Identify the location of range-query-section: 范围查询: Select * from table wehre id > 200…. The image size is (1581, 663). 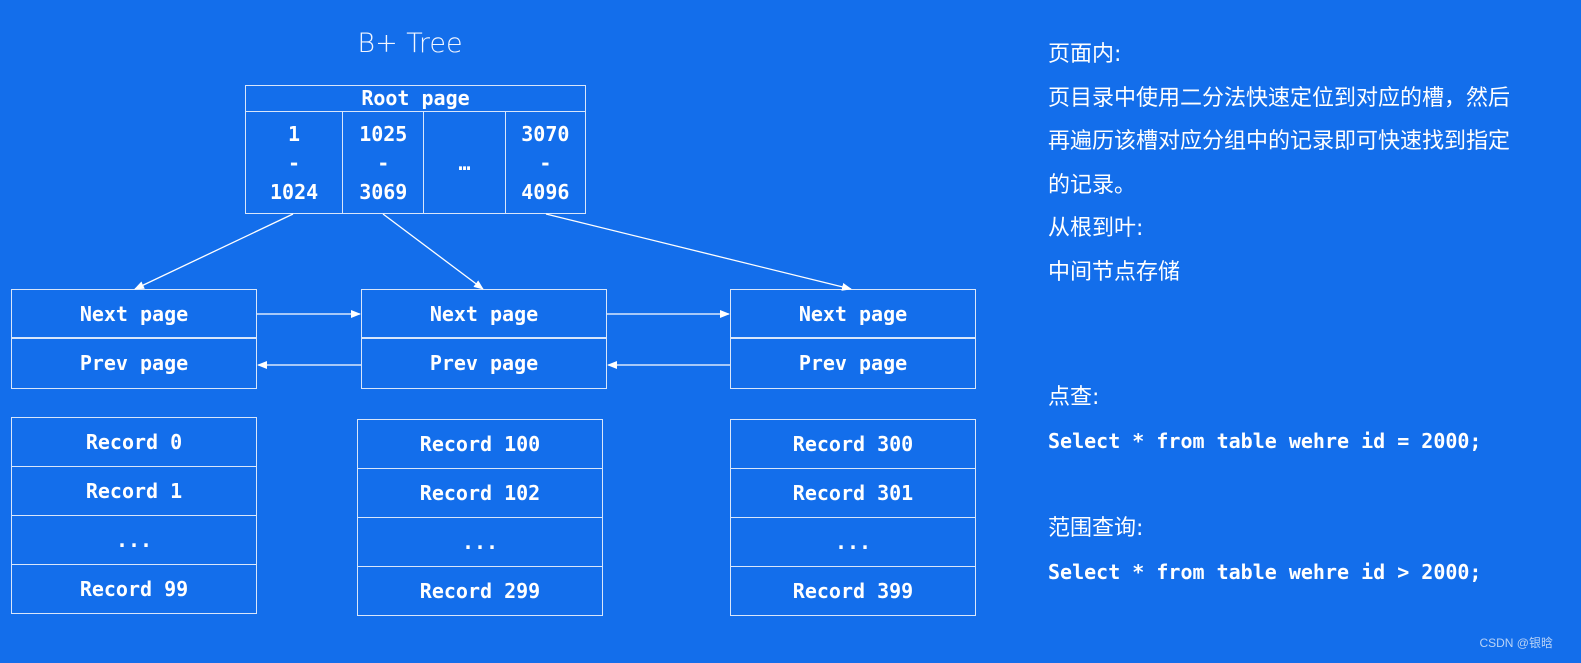
(1264, 550).